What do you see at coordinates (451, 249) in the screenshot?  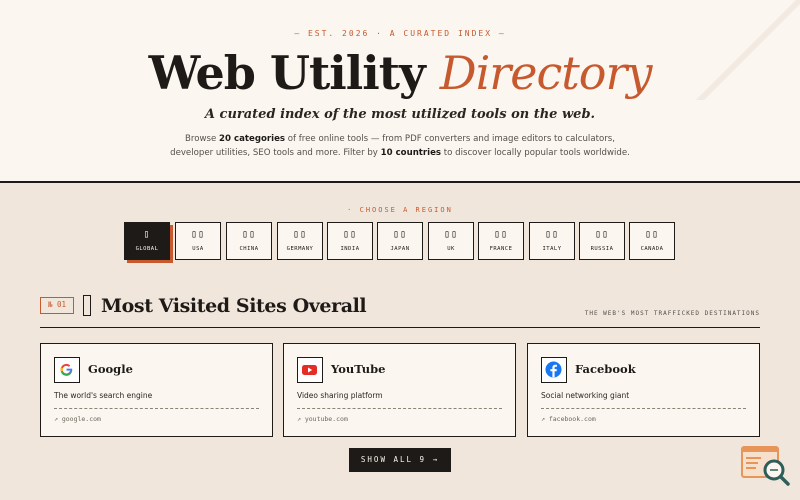 I see `region-name: UK` at bounding box center [451, 249].